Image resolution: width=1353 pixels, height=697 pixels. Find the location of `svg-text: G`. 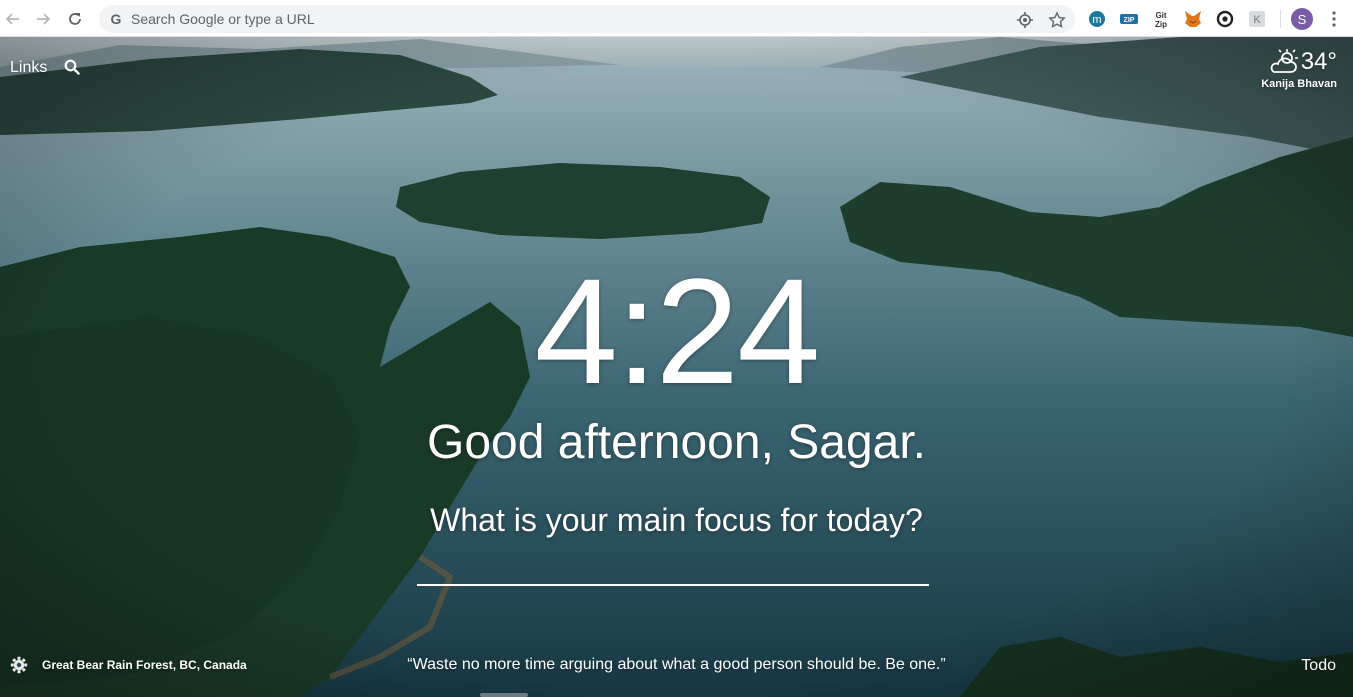

svg-text: G is located at coordinates (116, 19).